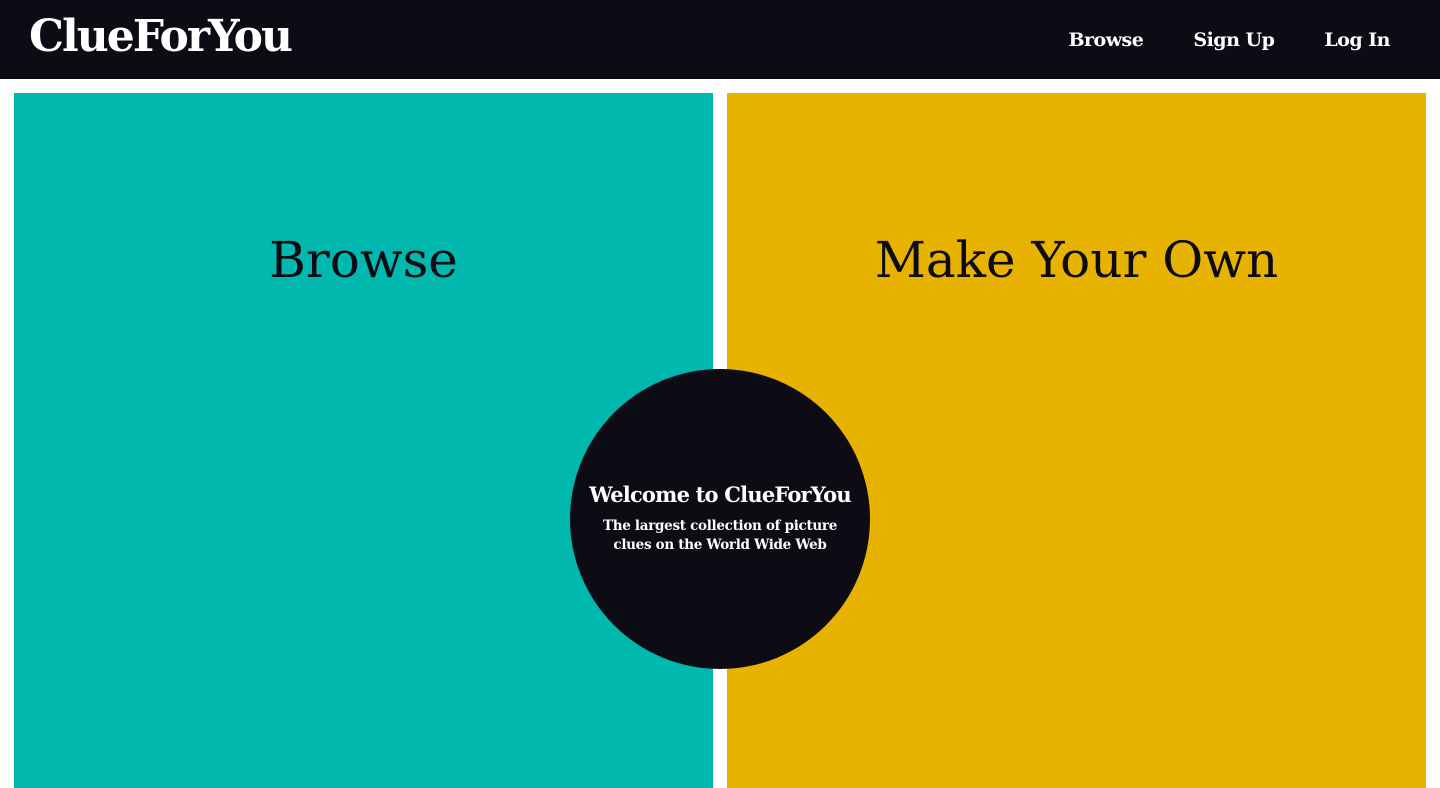 The height and width of the screenshot is (788, 1440). Describe the element at coordinates (1234, 40) in the screenshot. I see `nav-signup-link: Sign Up` at that location.